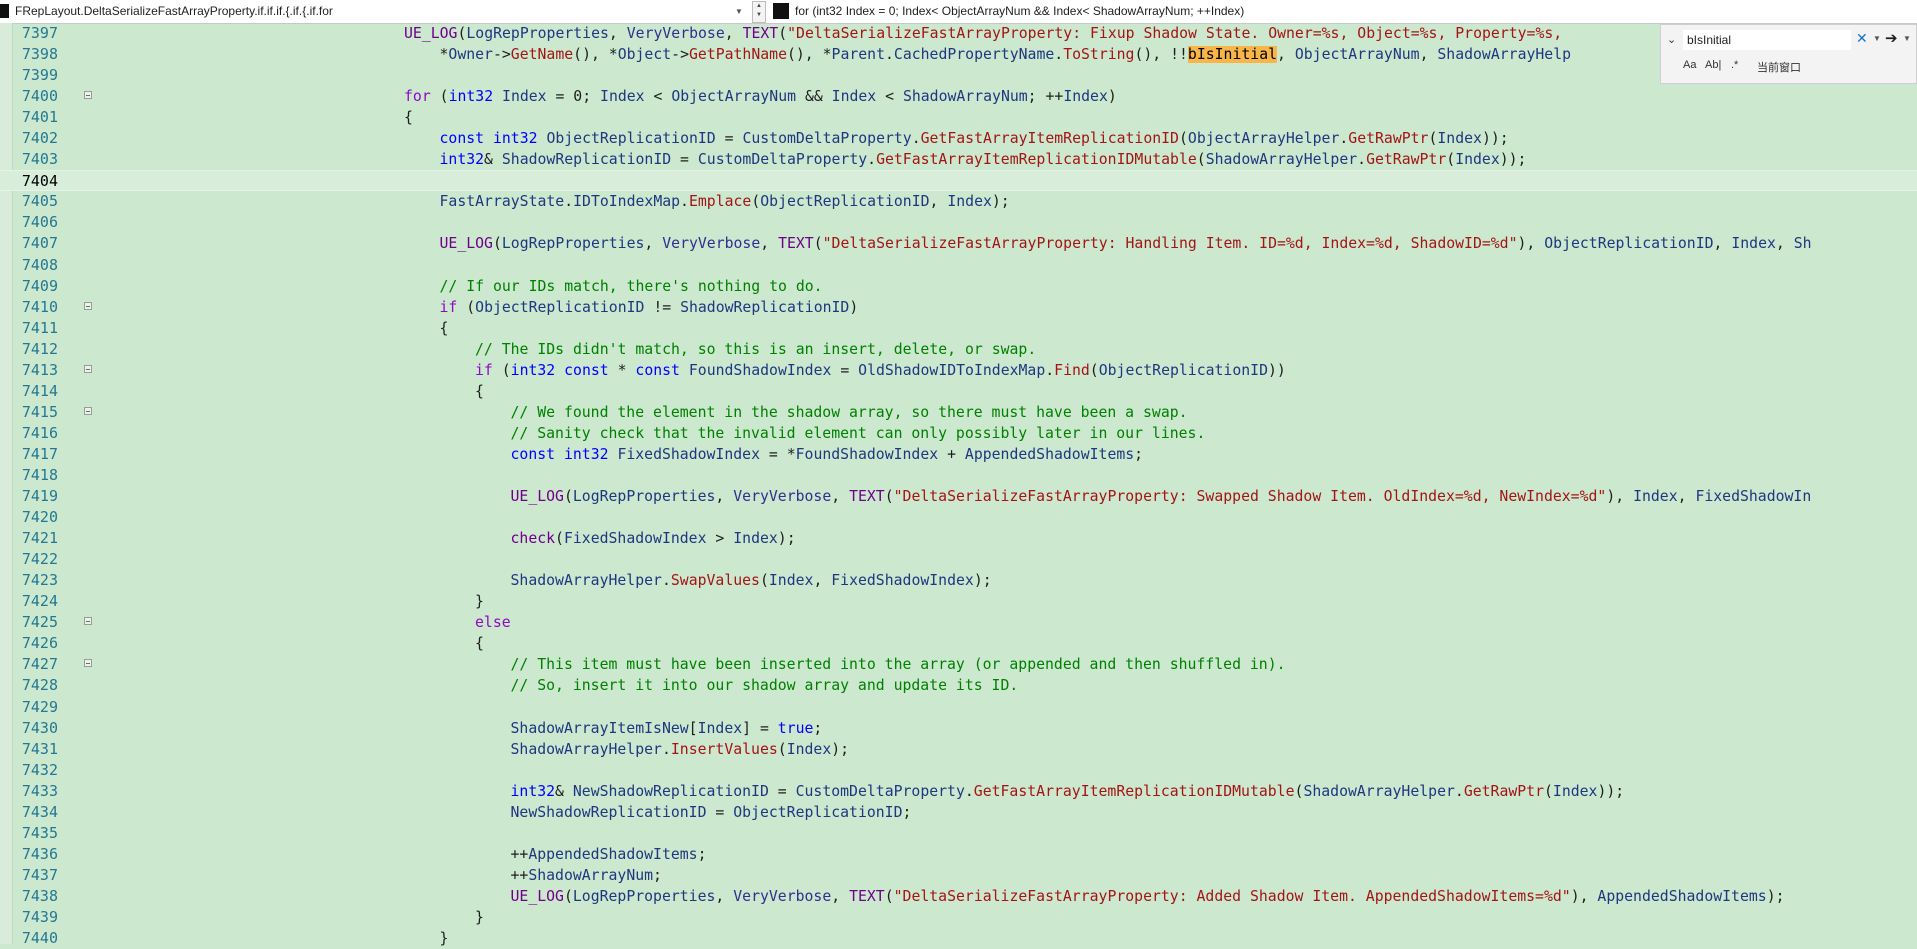  I want to click on code-line: 7432, so click(958, 770).